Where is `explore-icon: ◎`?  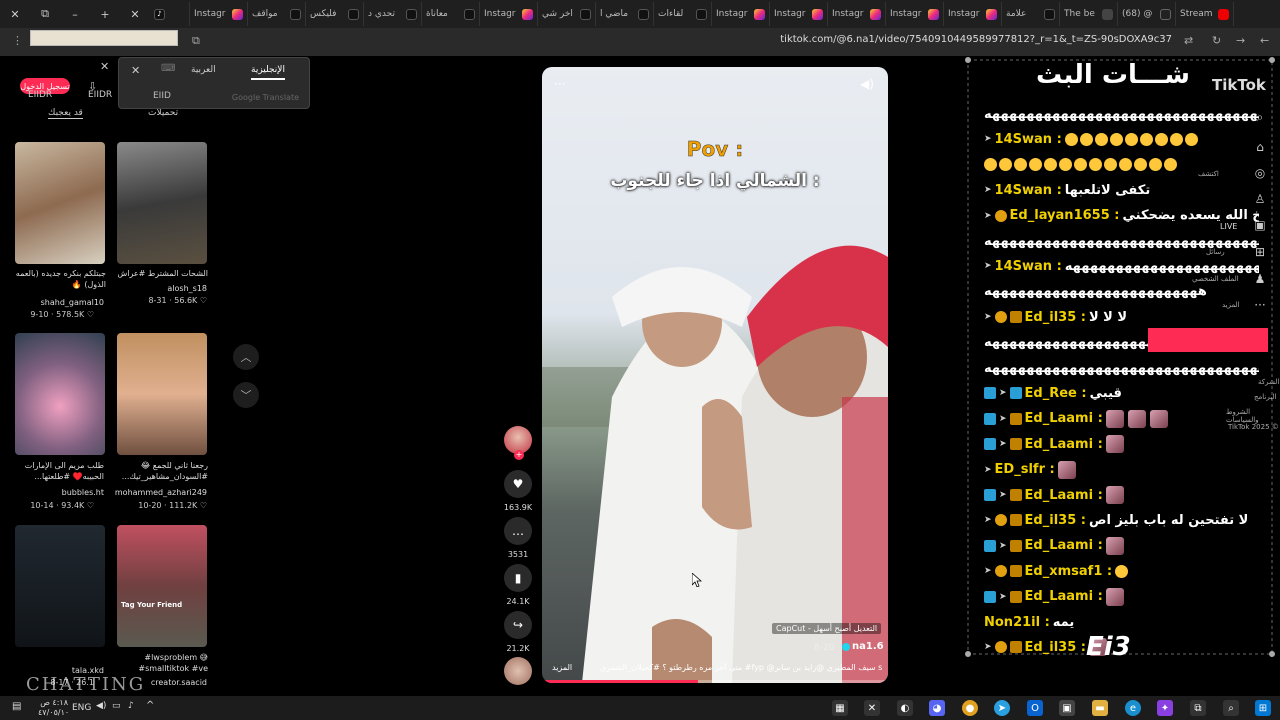
explore-icon: ◎ is located at coordinates (1260, 174).